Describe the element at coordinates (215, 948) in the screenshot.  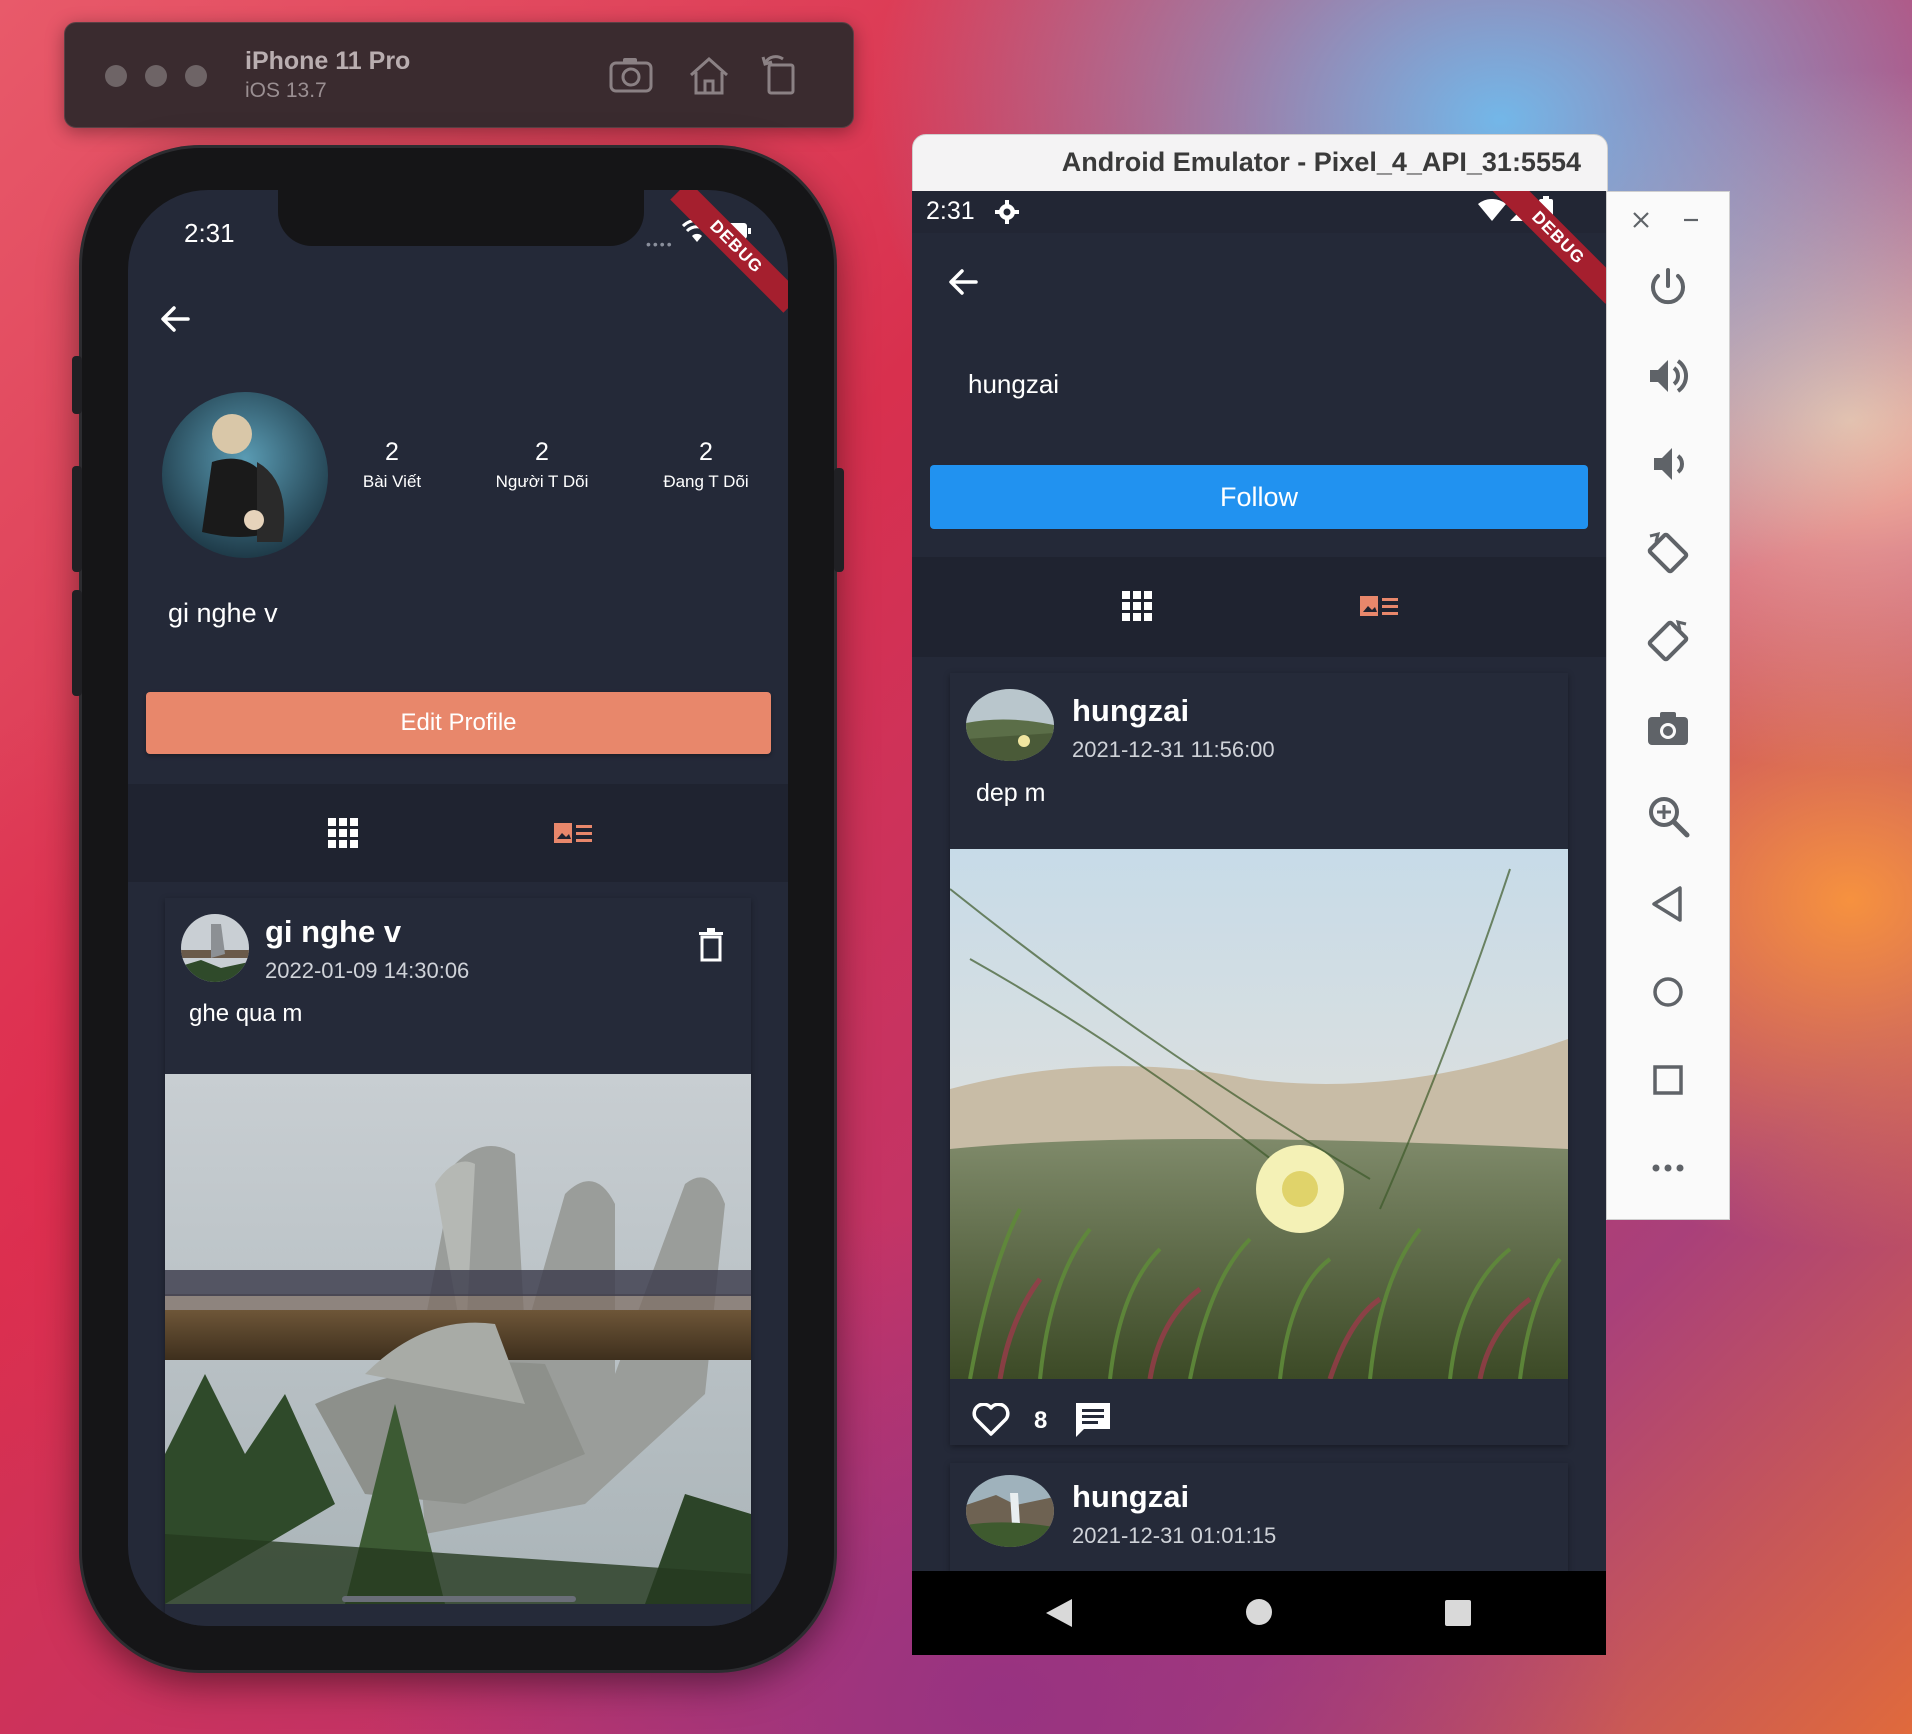
I see `post-author-avatar` at that location.